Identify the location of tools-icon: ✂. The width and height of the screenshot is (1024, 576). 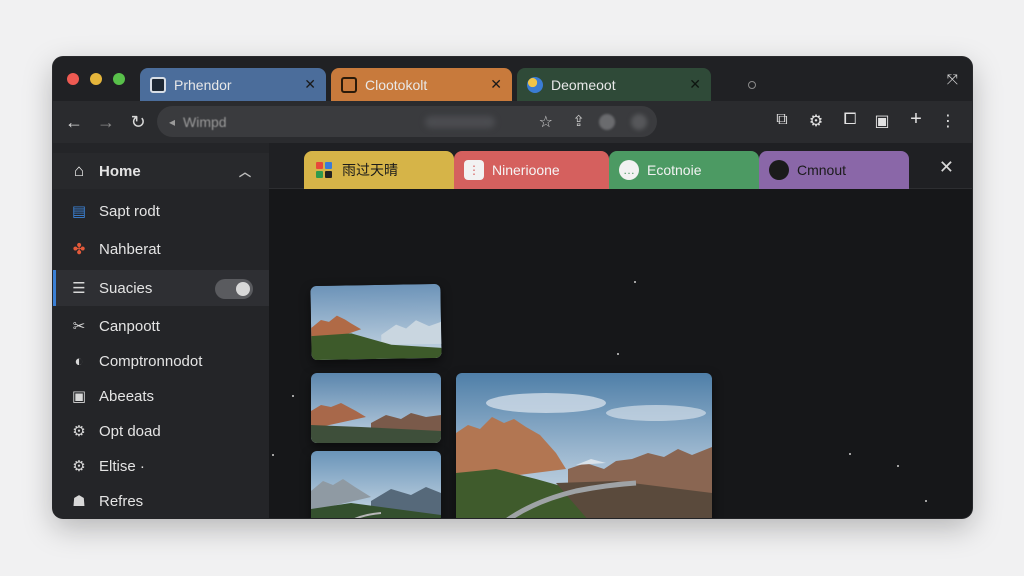
(79, 326).